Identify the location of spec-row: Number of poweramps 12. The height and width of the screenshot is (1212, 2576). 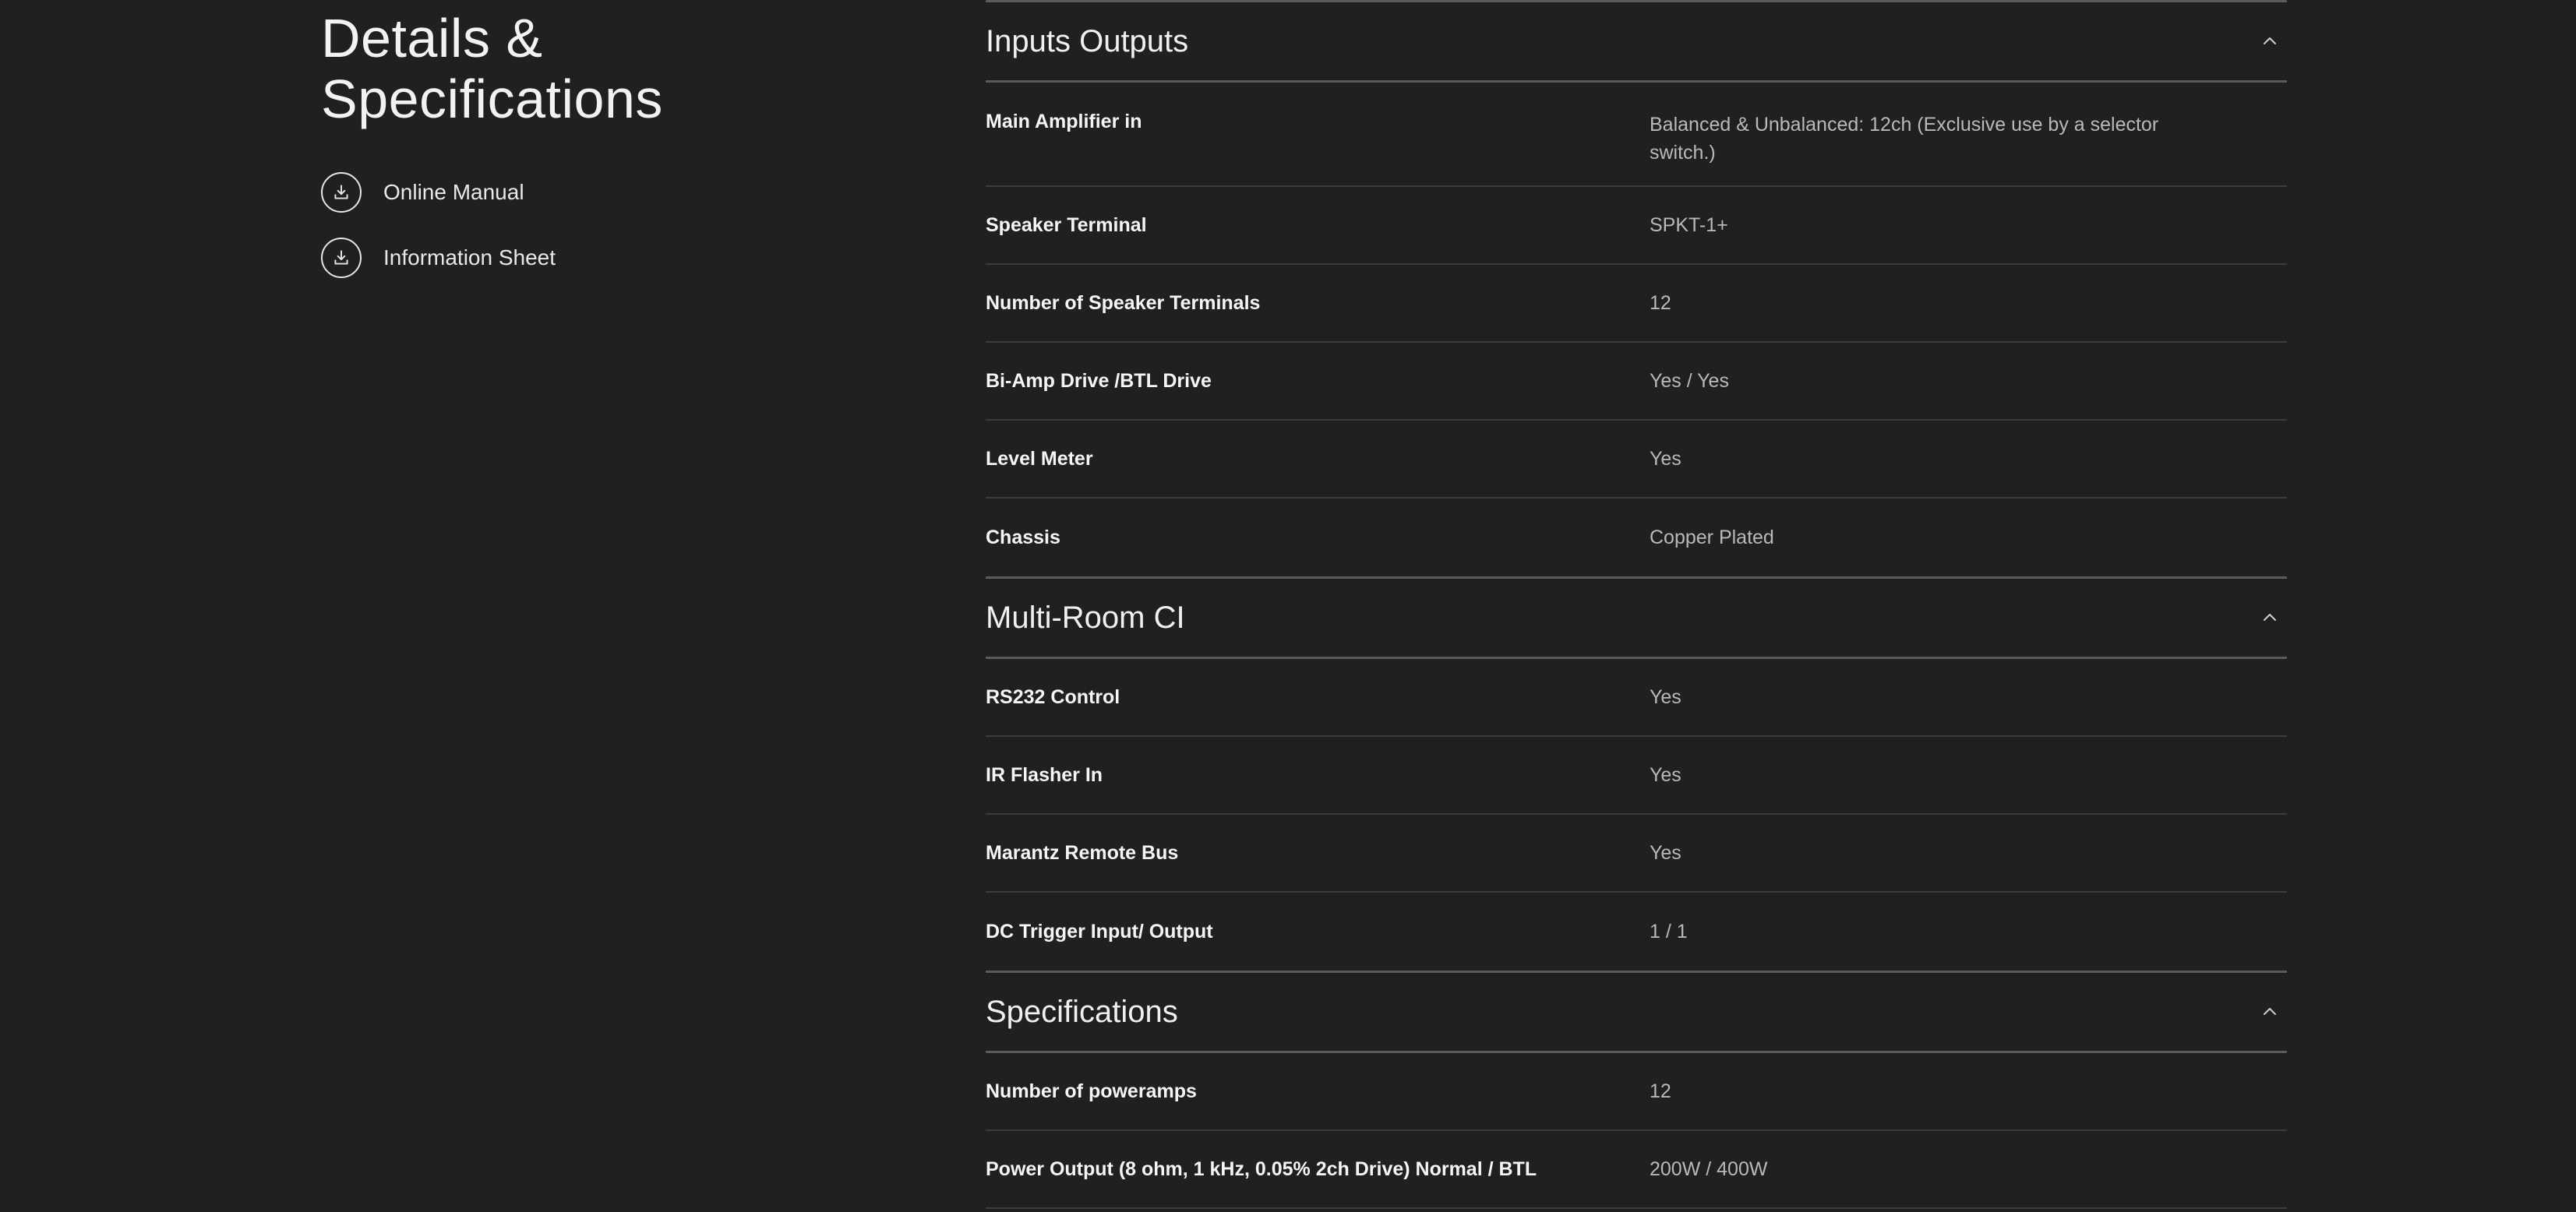
(1636, 1092).